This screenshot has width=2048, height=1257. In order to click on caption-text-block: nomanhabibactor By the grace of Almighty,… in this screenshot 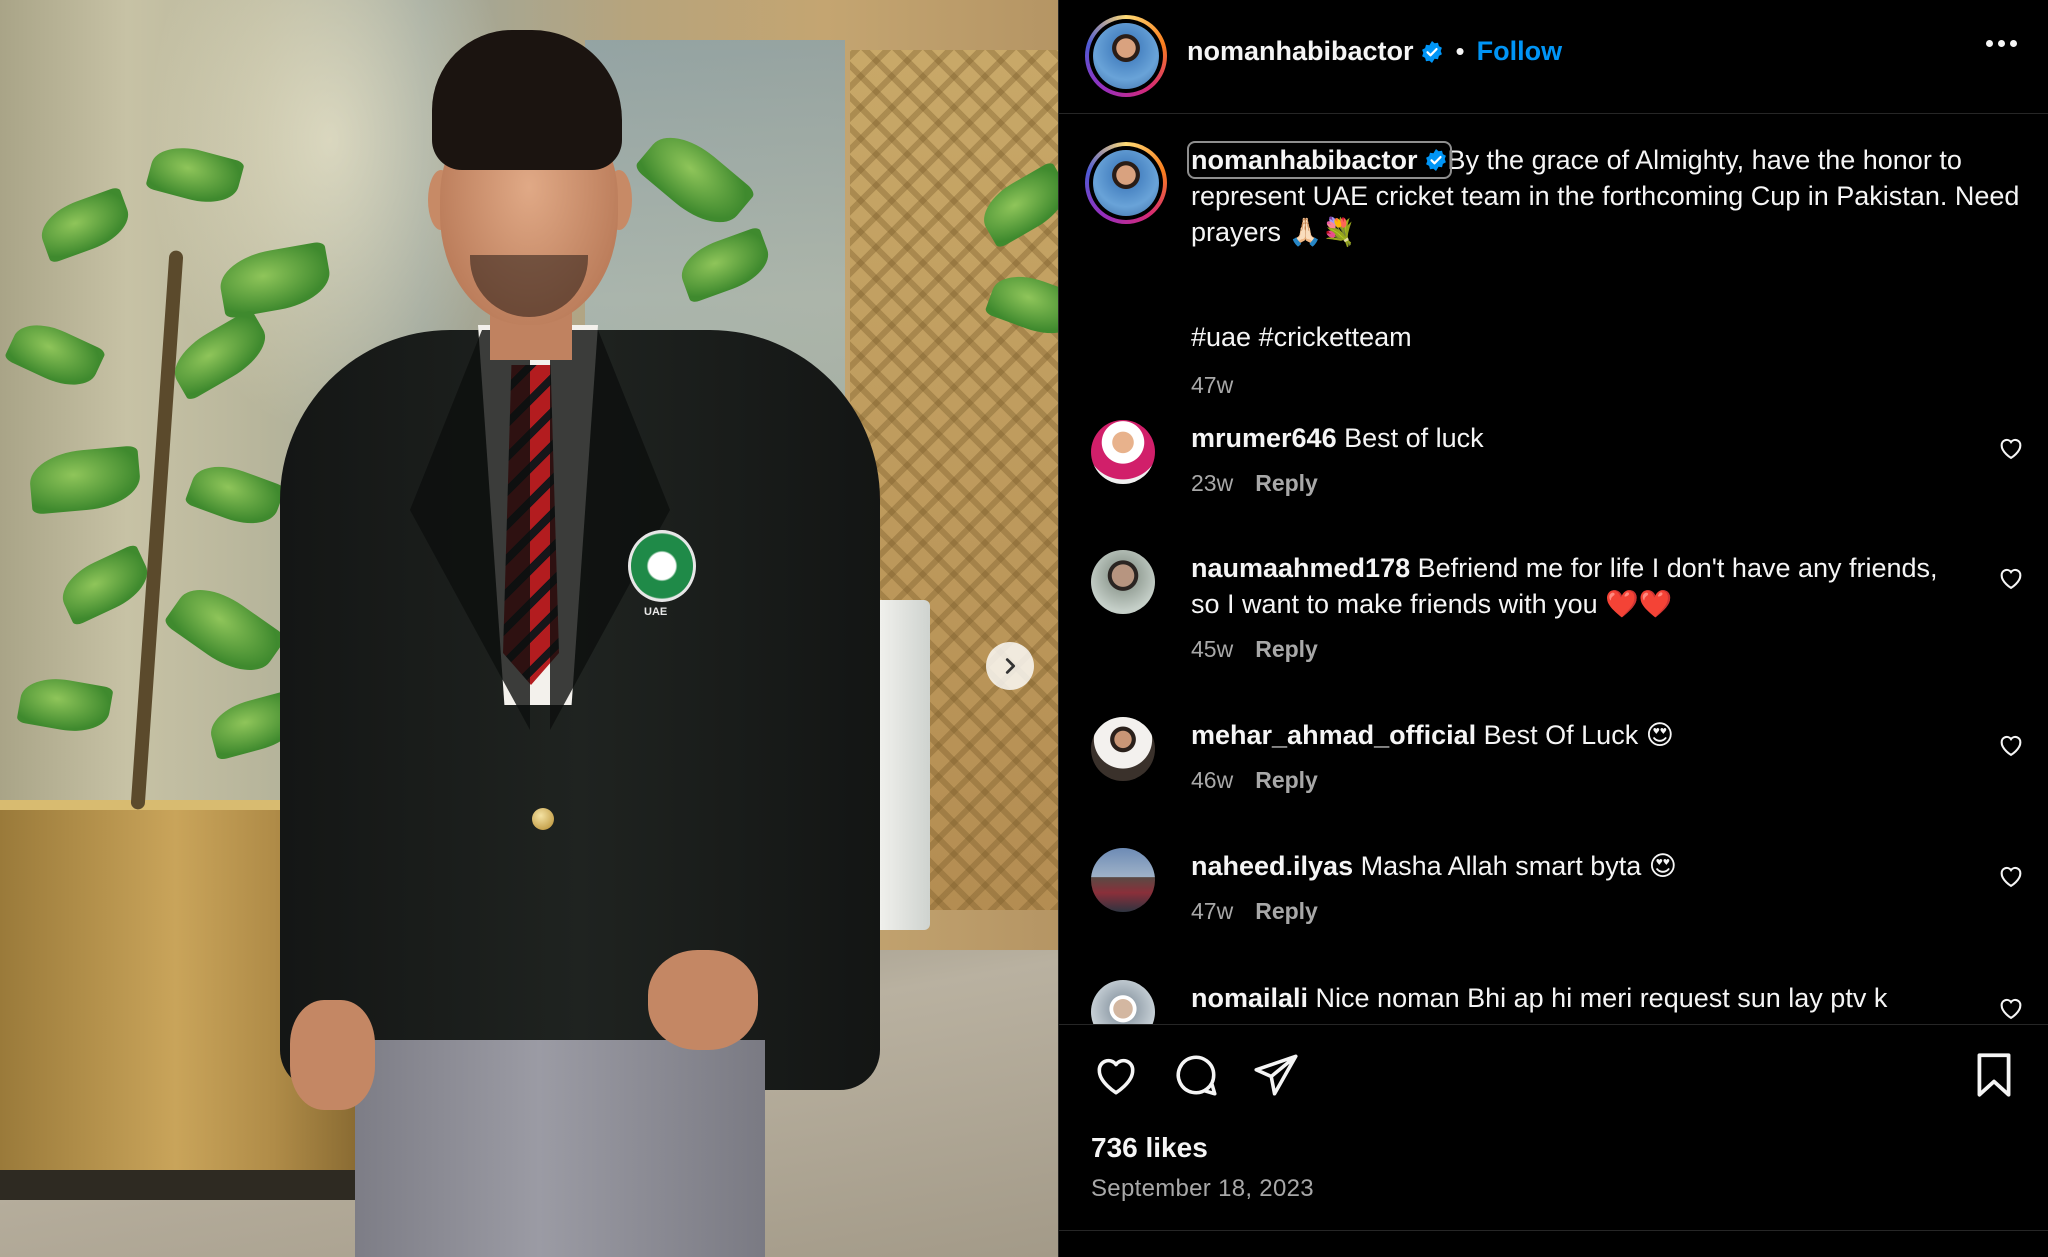, I will do `click(1604, 195)`.